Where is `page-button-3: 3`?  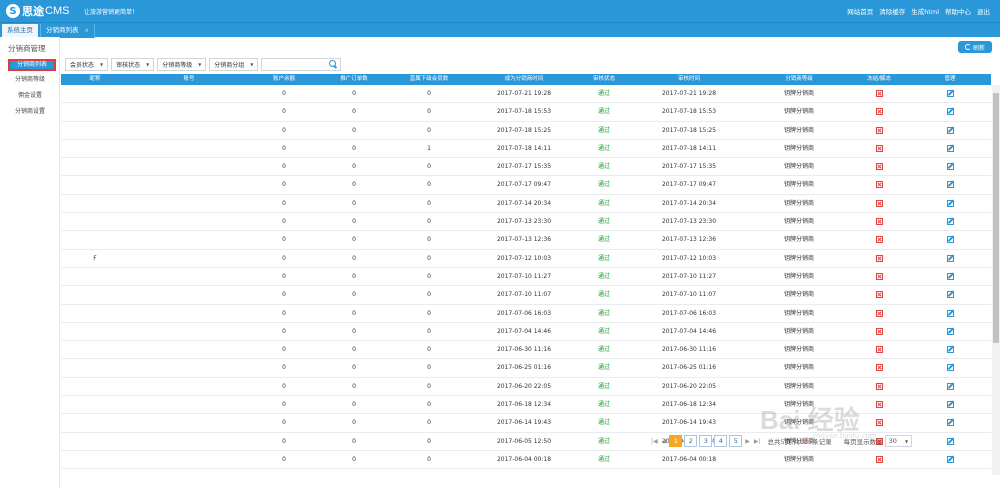 page-button-3: 3 is located at coordinates (706, 441).